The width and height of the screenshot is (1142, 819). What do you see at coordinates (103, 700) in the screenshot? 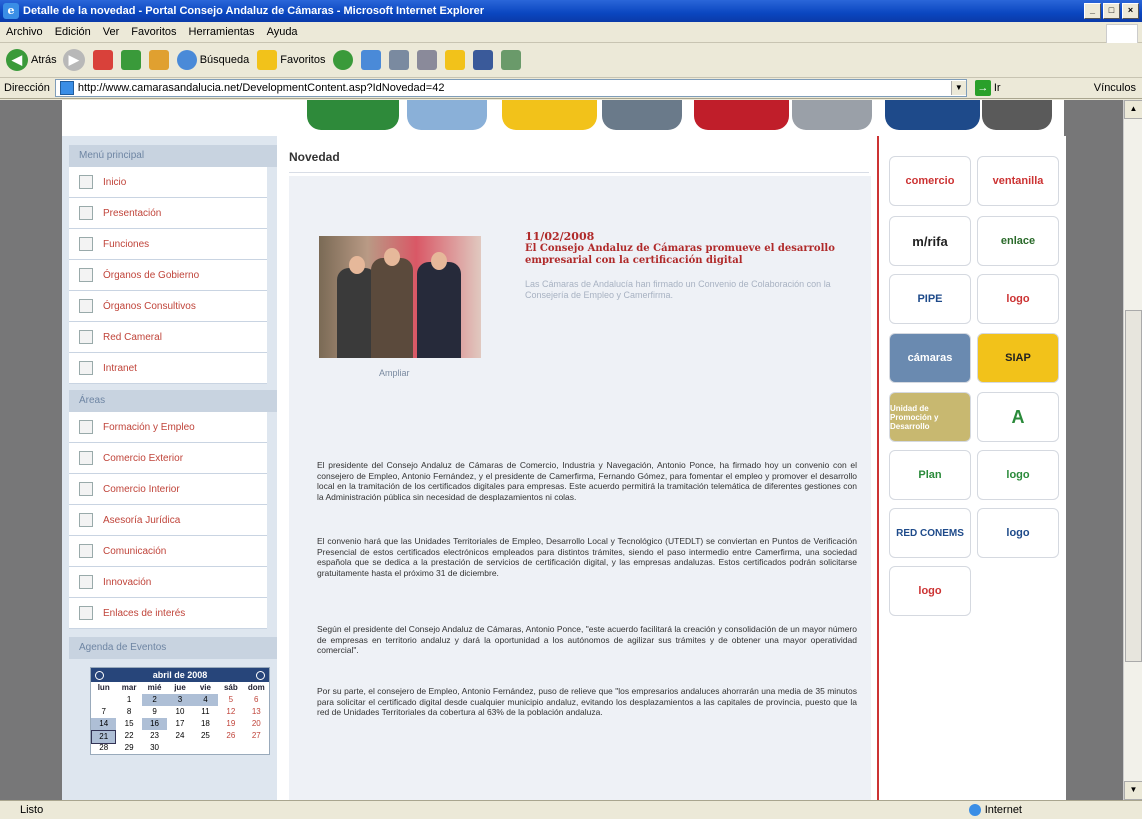
I see `calendar-day` at bounding box center [103, 700].